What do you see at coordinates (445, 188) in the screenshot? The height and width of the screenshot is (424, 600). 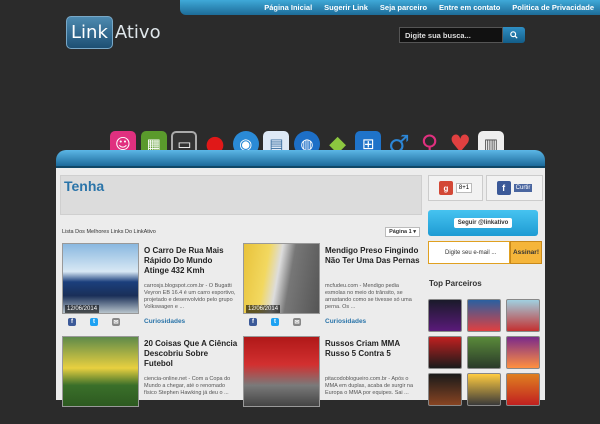 I see `google-plus-icon: g` at bounding box center [445, 188].